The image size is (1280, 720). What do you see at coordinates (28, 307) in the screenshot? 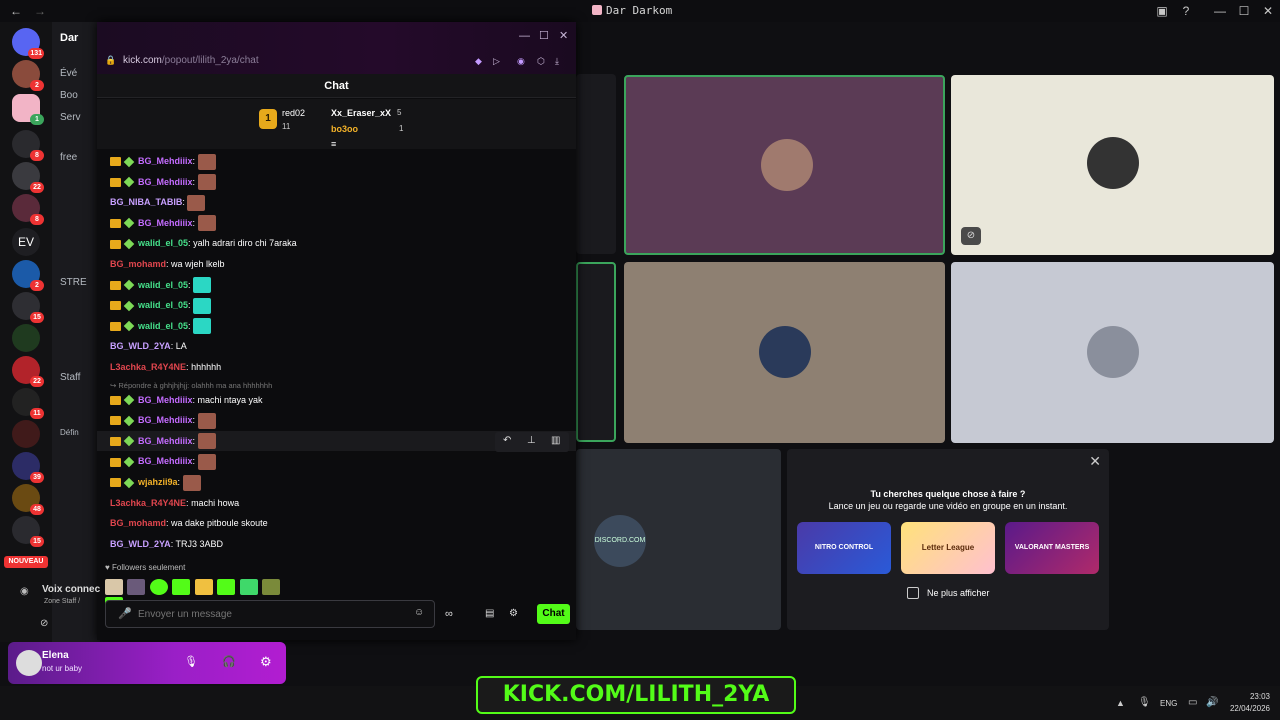
I see `server-icon: 15` at bounding box center [28, 307].